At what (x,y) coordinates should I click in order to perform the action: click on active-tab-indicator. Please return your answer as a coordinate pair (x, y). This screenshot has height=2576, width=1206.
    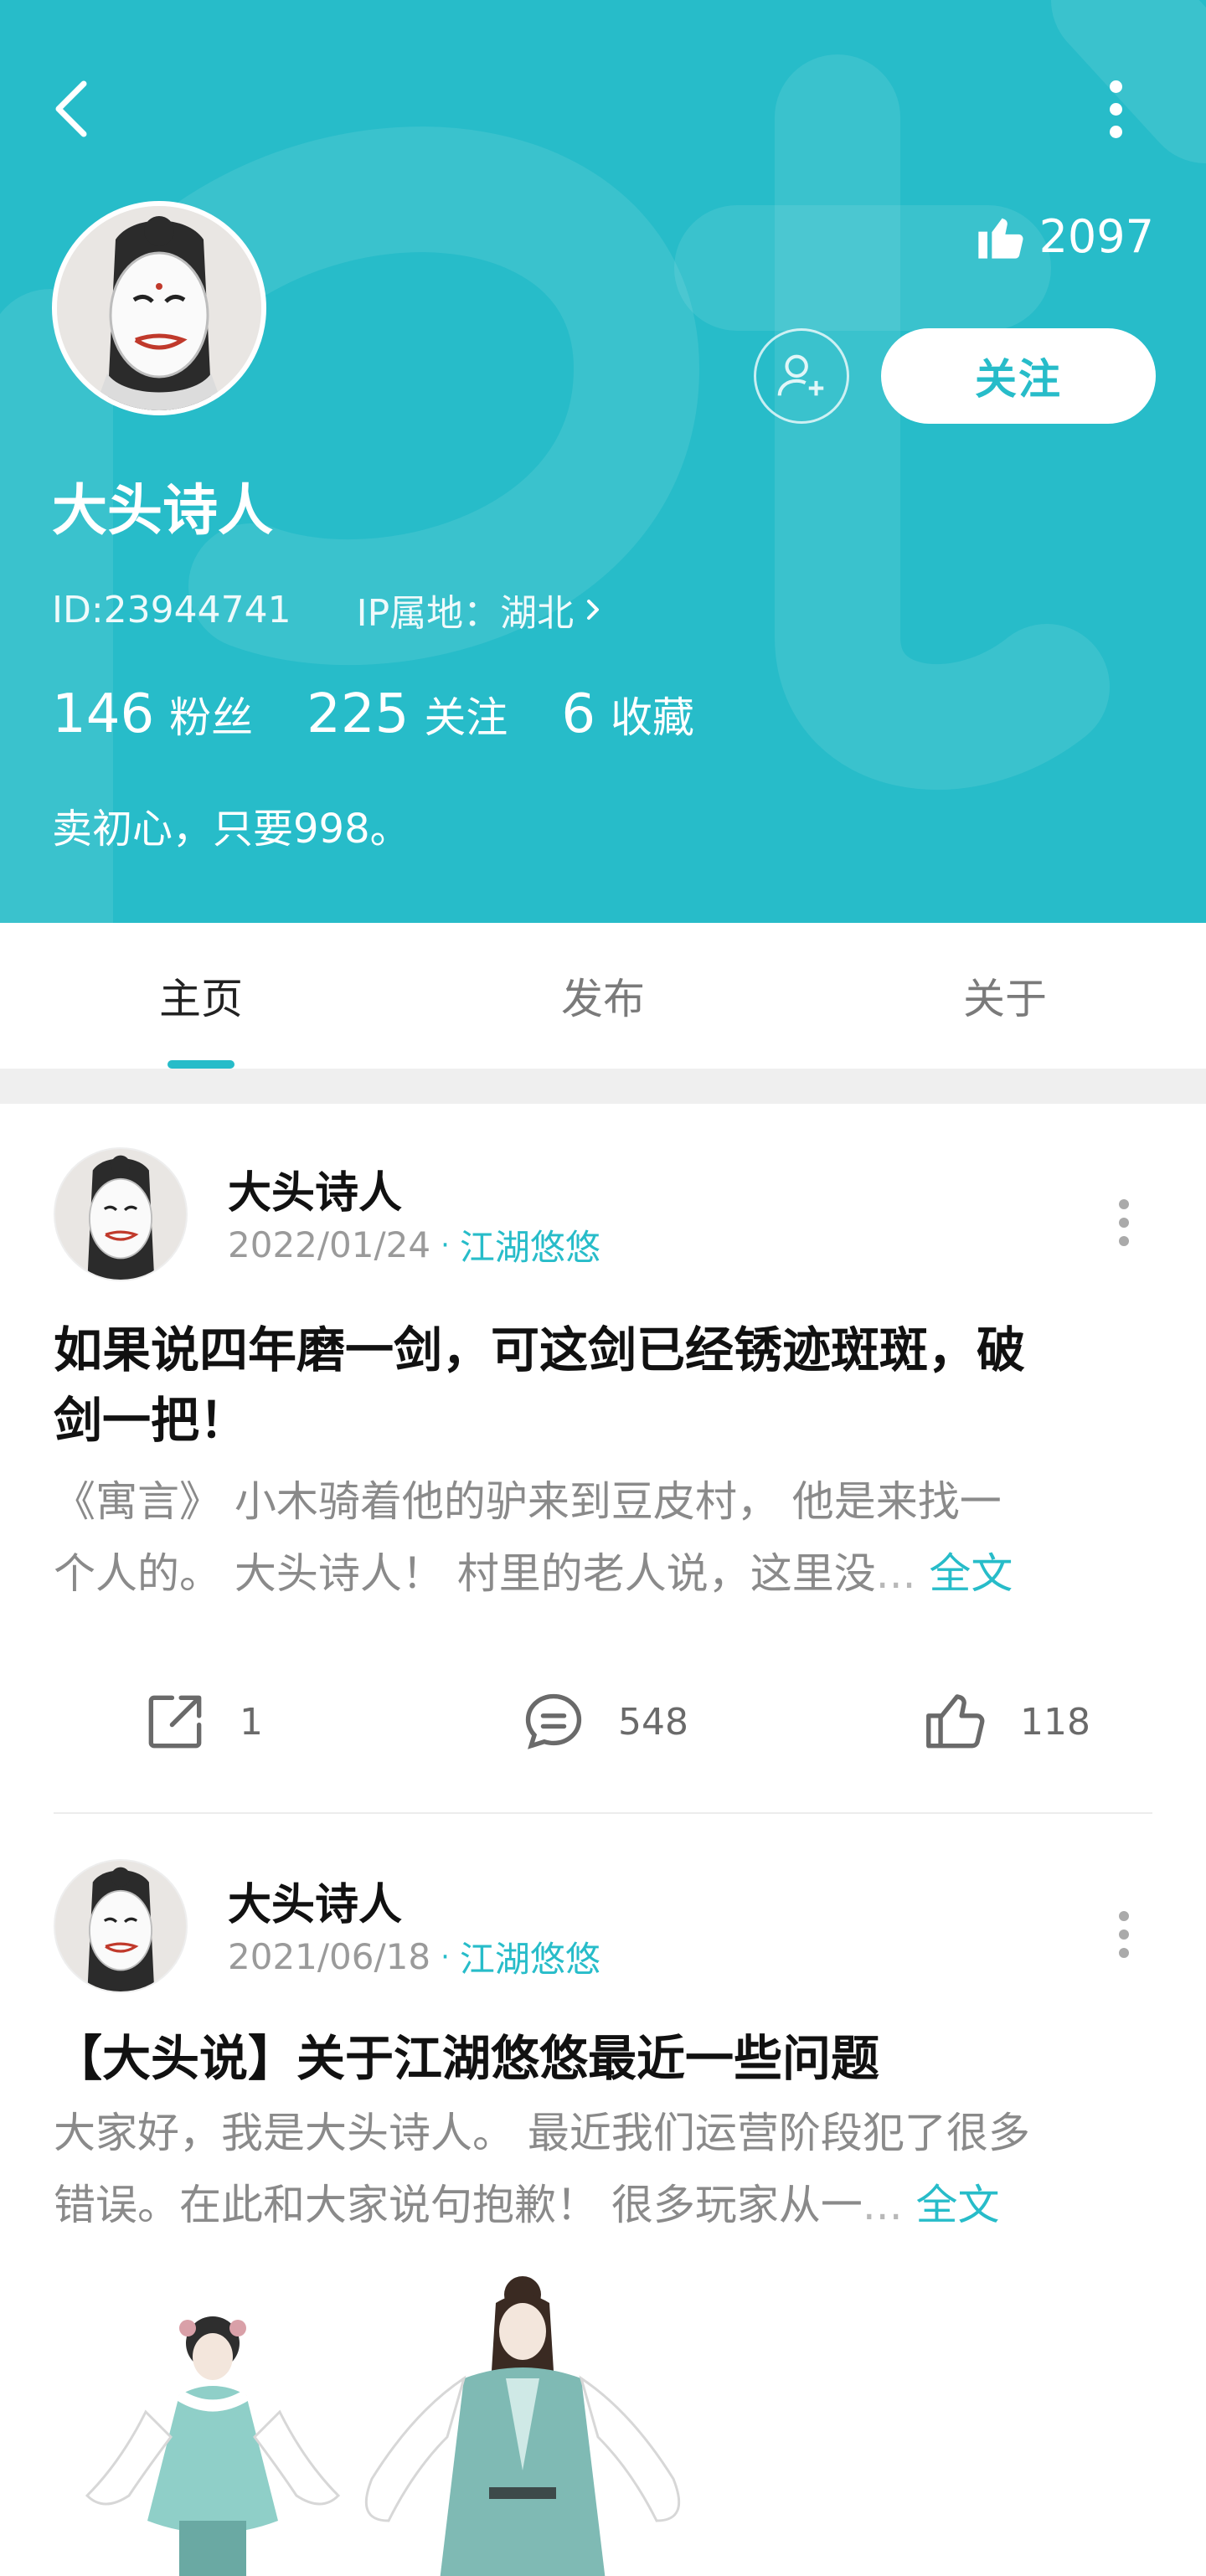
    Looking at the image, I should click on (201, 1064).